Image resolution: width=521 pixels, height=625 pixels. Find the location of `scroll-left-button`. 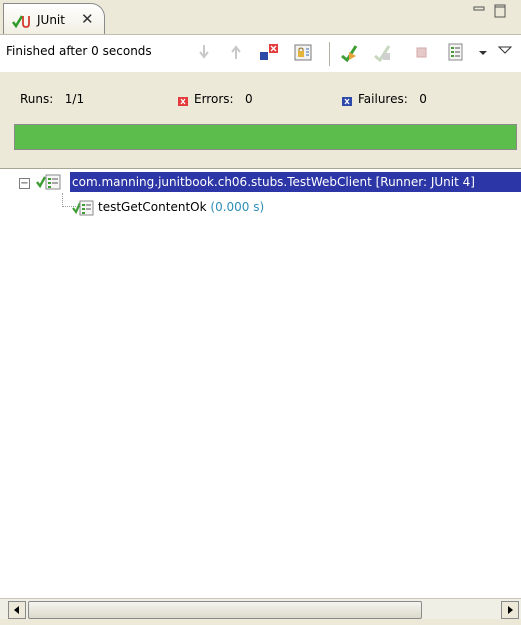

scroll-left-button is located at coordinates (17, 610).